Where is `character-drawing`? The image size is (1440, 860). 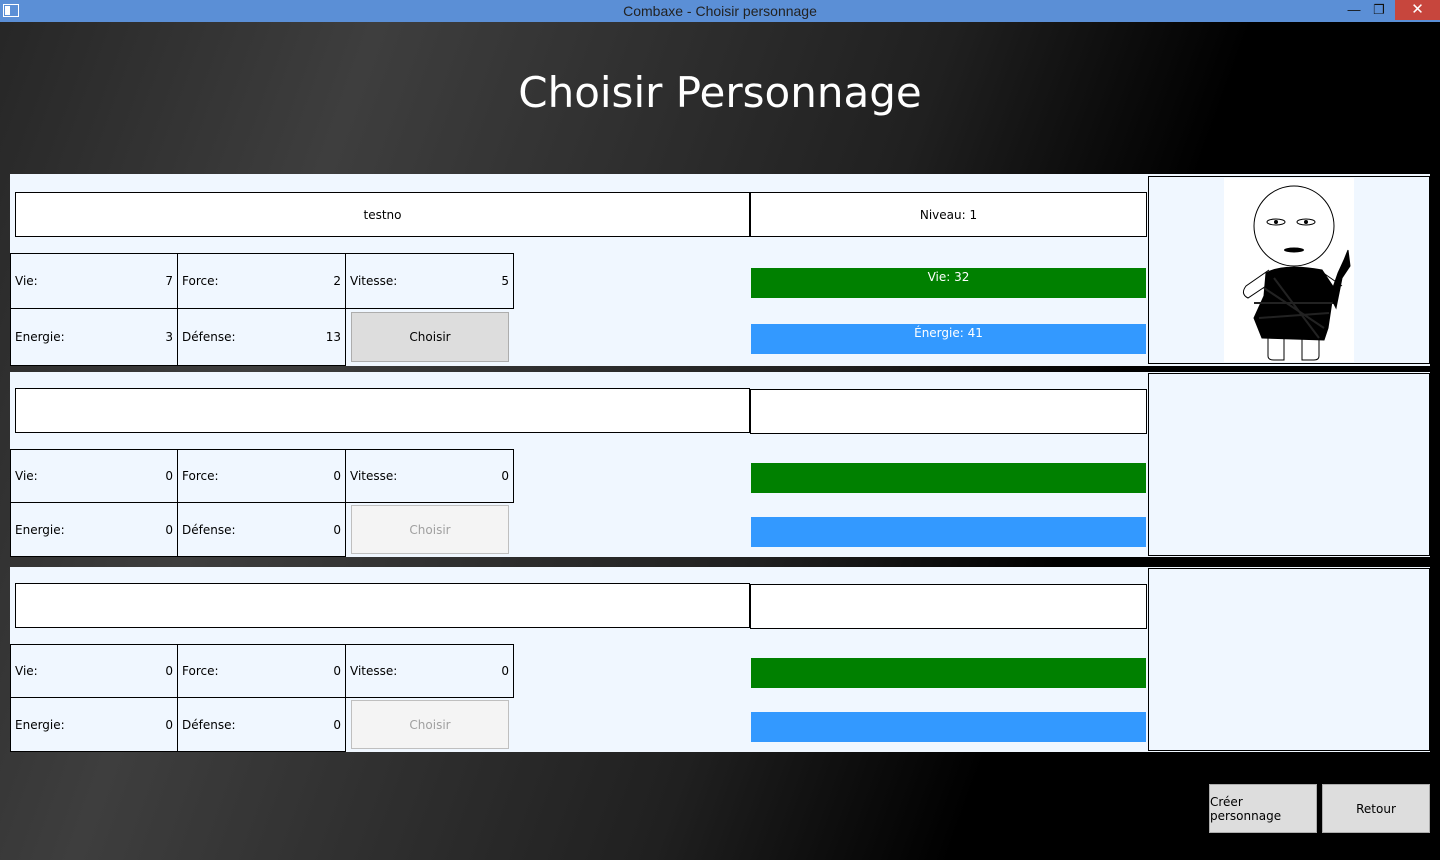 character-drawing is located at coordinates (1289, 270).